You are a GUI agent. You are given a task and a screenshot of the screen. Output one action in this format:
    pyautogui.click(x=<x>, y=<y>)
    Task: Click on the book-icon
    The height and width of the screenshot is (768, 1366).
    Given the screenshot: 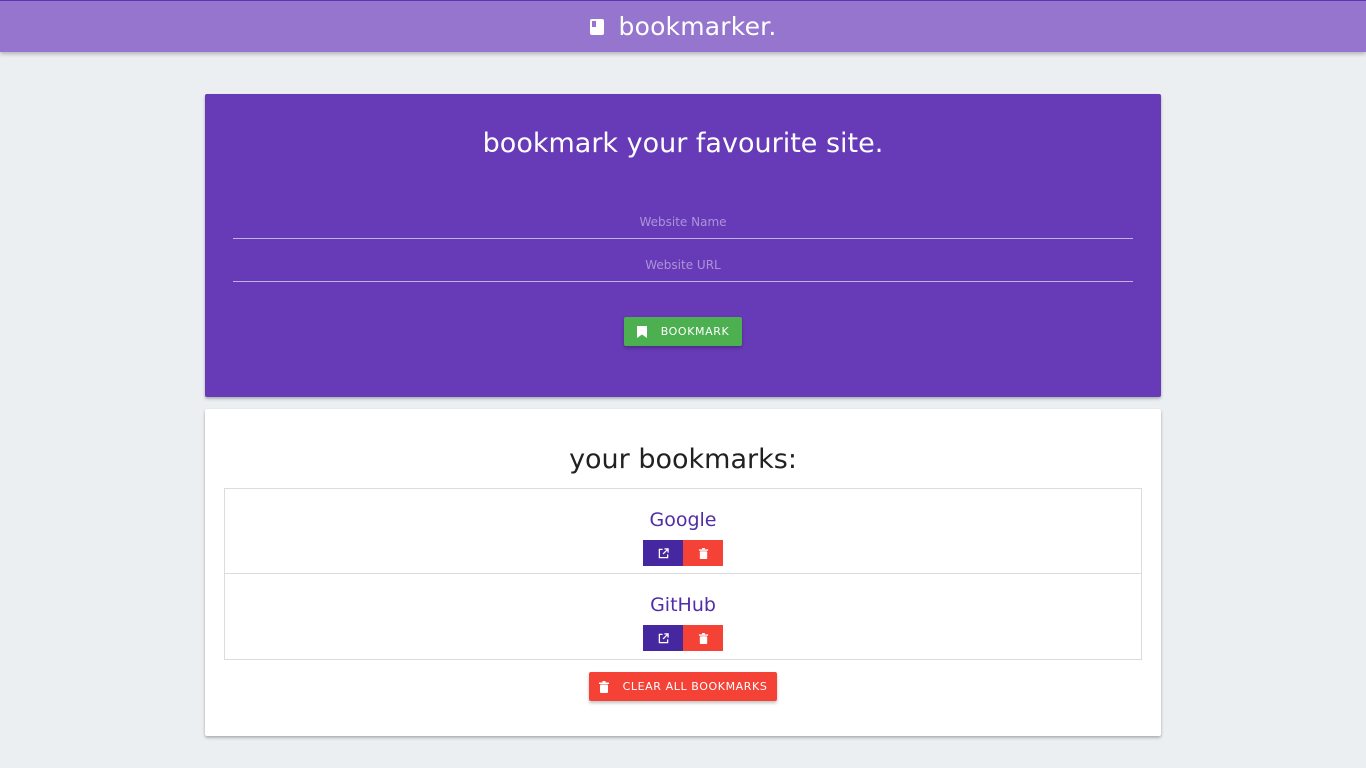 What is the action you would take?
    pyautogui.click(x=596, y=27)
    